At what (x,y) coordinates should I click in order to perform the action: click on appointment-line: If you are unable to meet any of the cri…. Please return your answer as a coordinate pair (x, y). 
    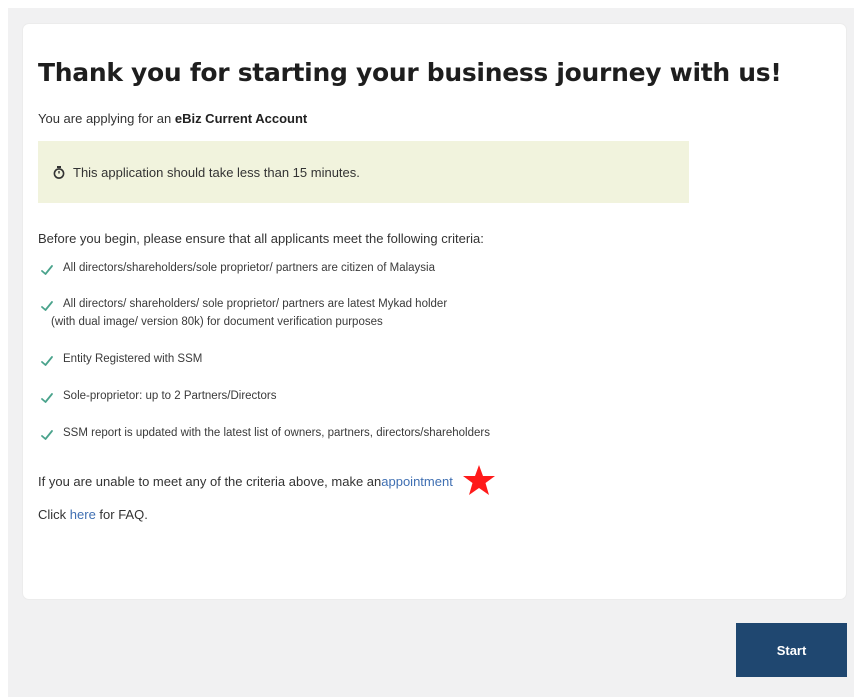
    Looking at the image, I should click on (267, 481).